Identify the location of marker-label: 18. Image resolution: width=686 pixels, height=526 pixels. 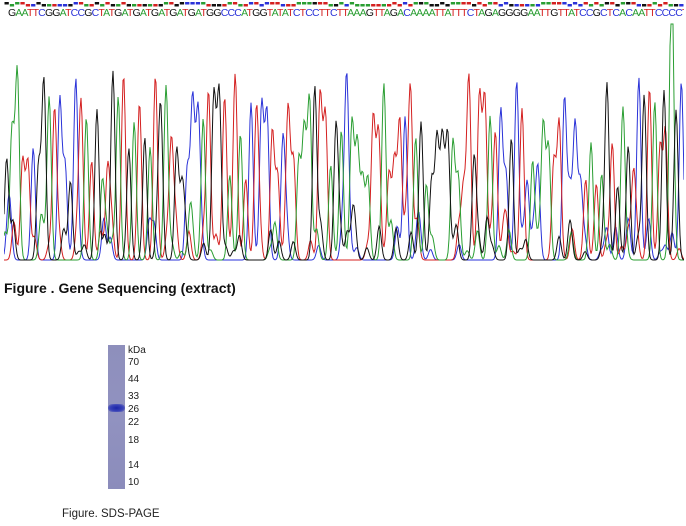
(134, 440).